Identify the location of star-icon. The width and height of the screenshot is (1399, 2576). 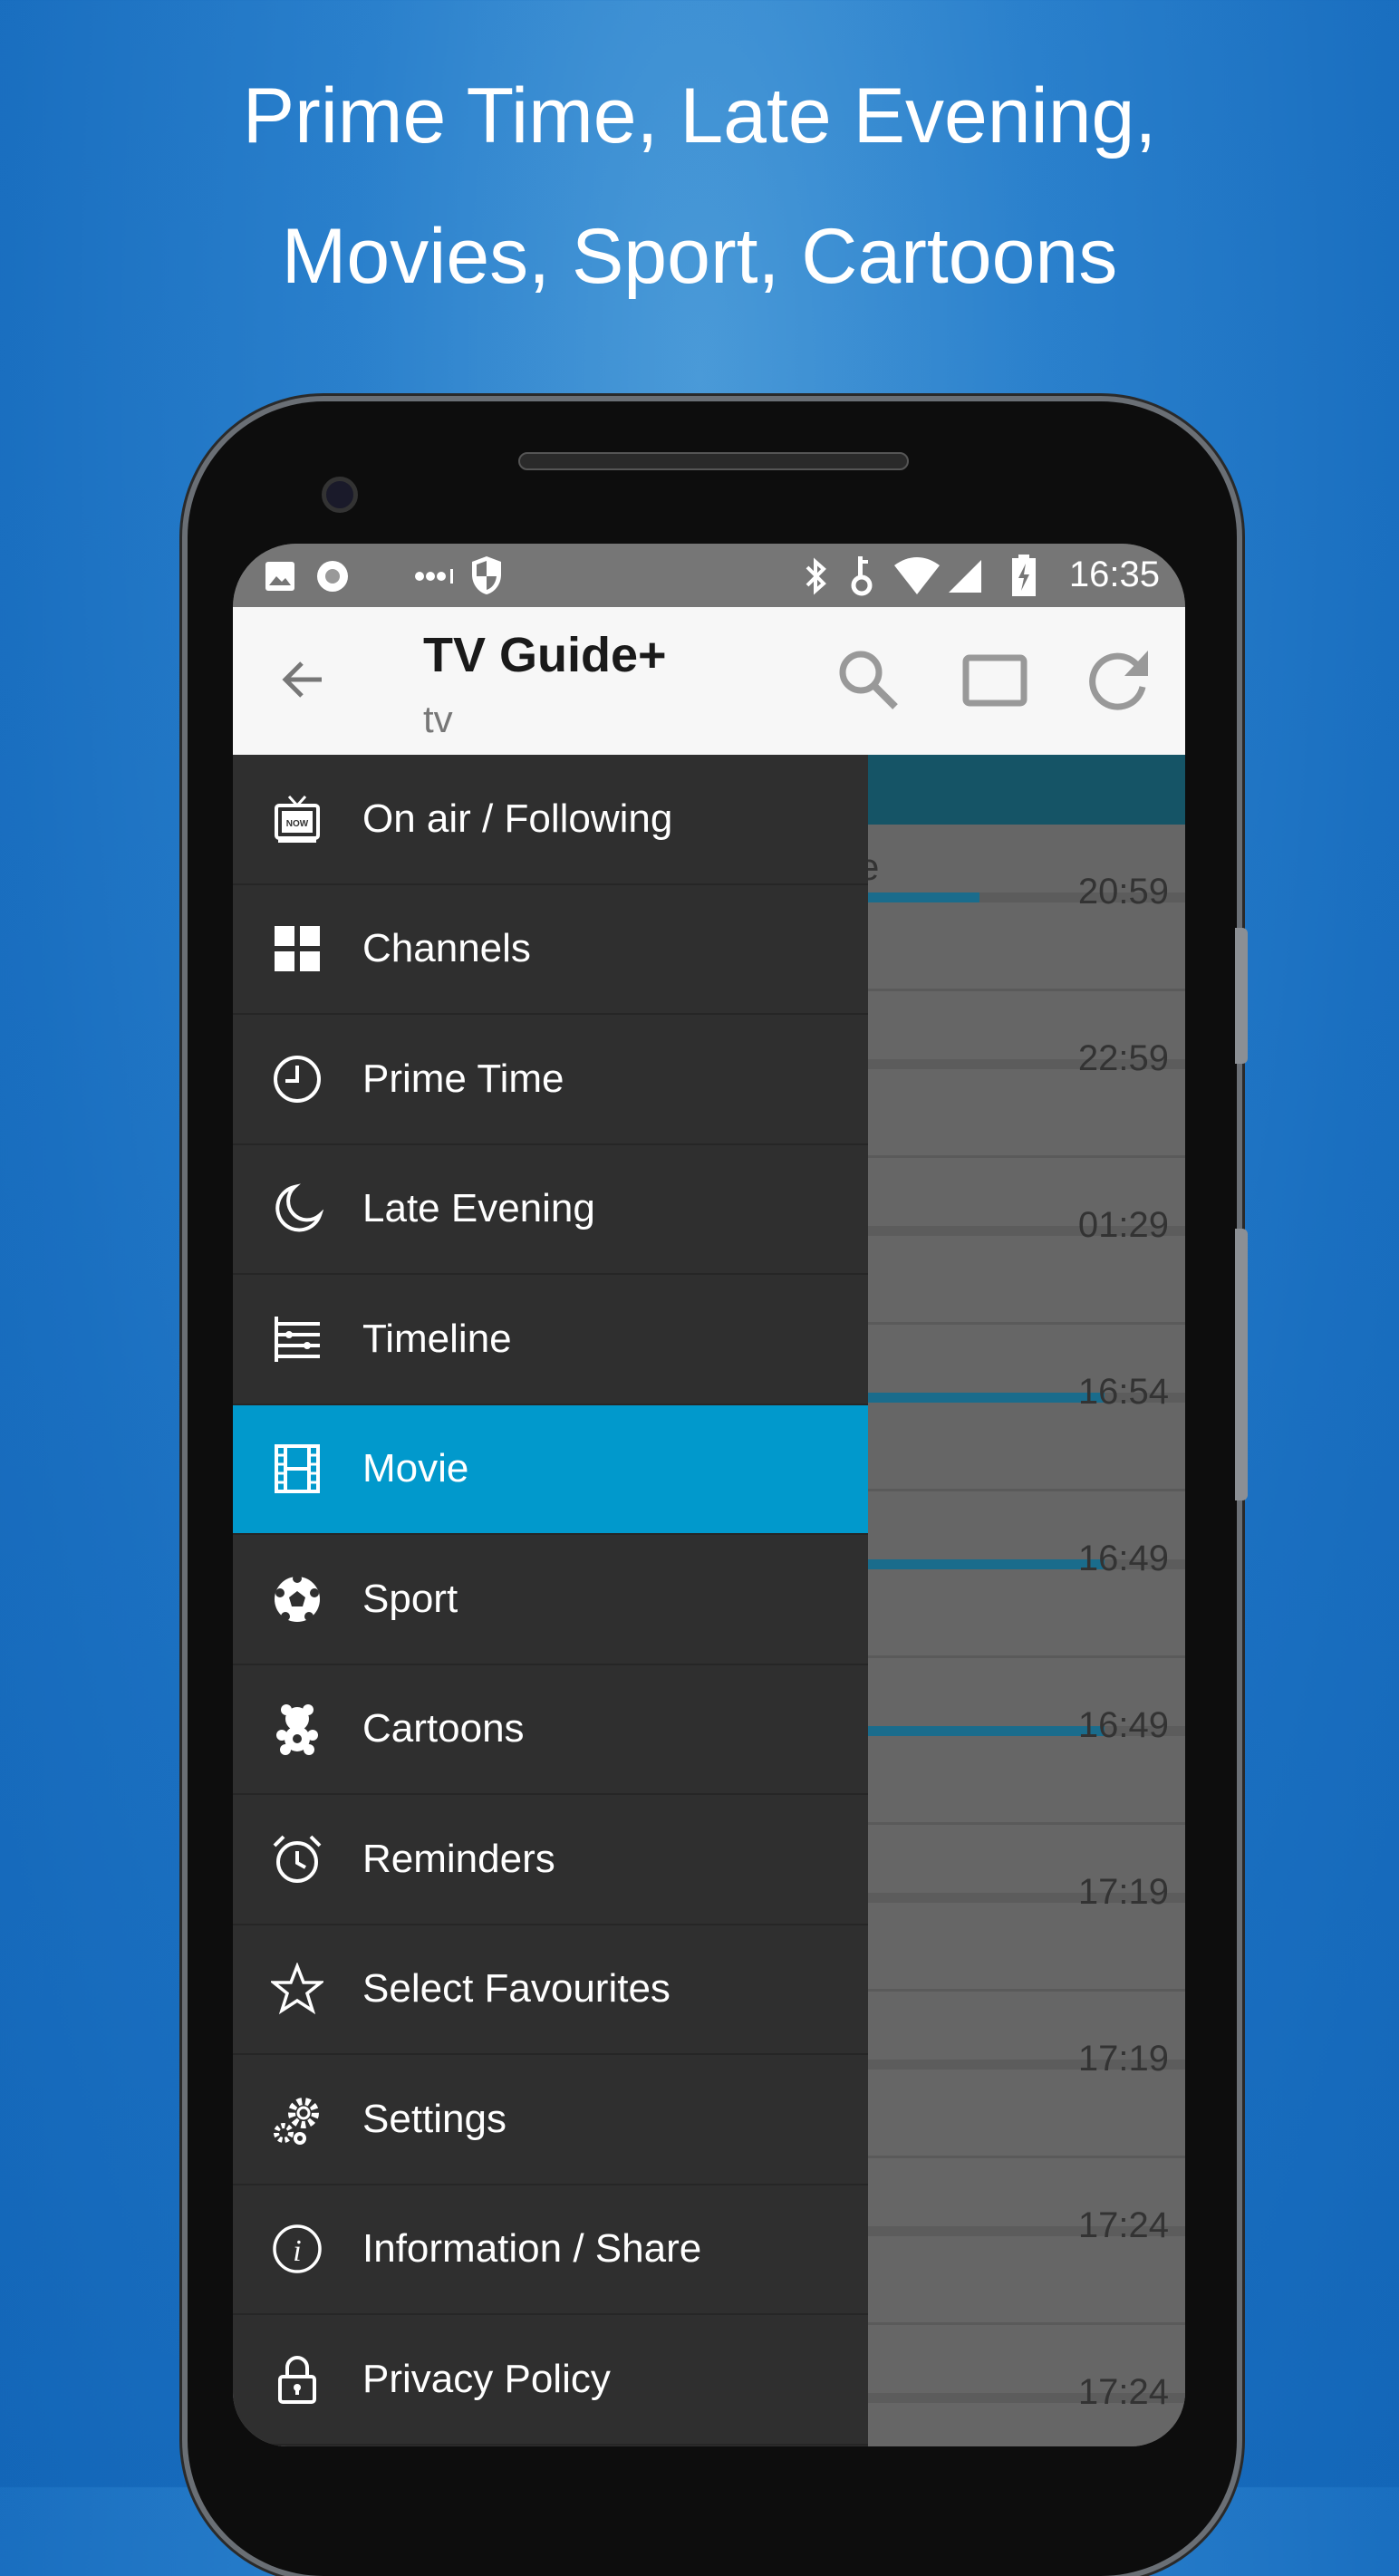
(297, 1989).